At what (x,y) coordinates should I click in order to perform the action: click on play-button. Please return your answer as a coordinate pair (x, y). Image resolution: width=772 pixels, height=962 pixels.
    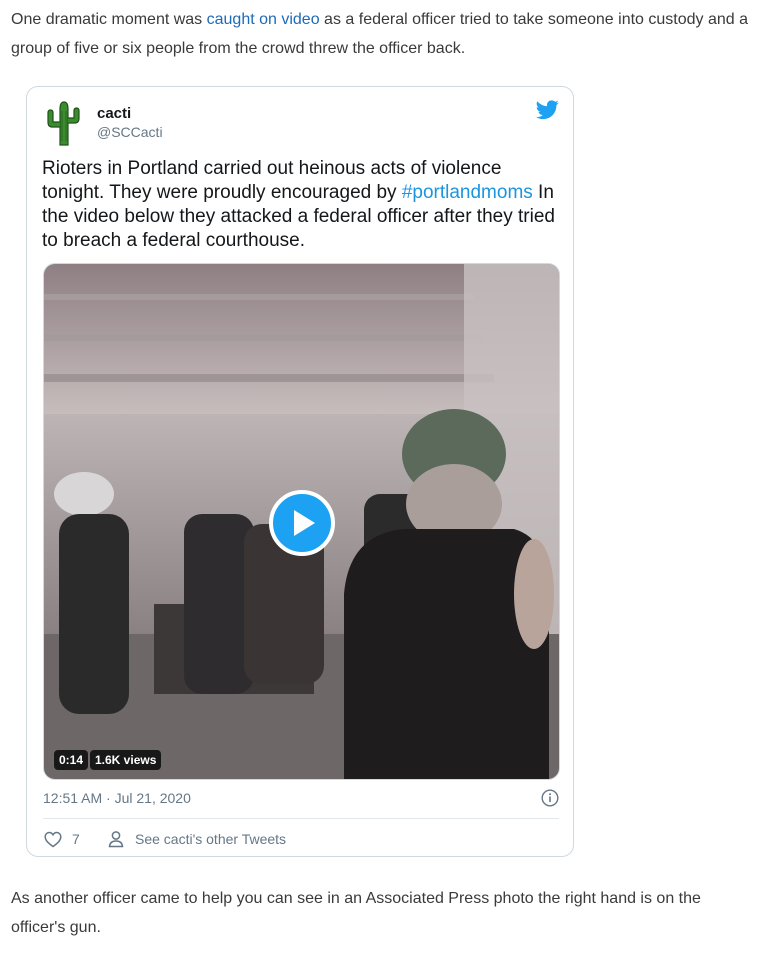
    Looking at the image, I should click on (302, 523).